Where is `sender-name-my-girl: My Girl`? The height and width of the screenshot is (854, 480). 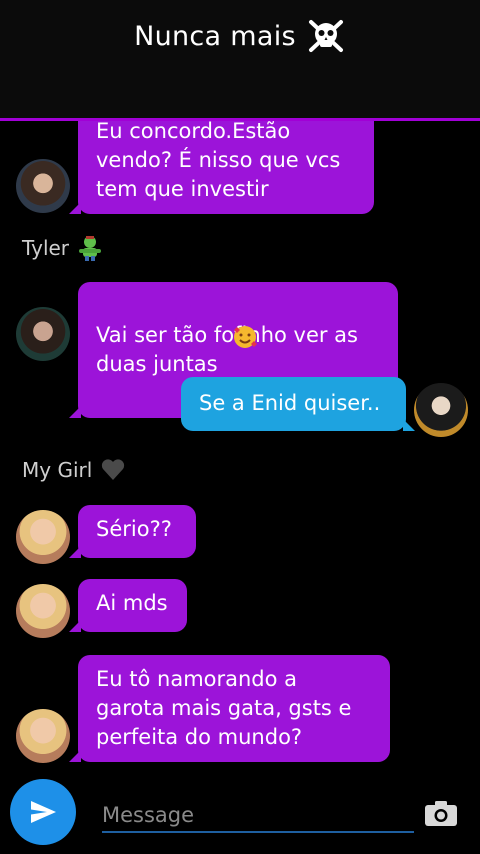
sender-name-my-girl: My Girl is located at coordinates (74, 470).